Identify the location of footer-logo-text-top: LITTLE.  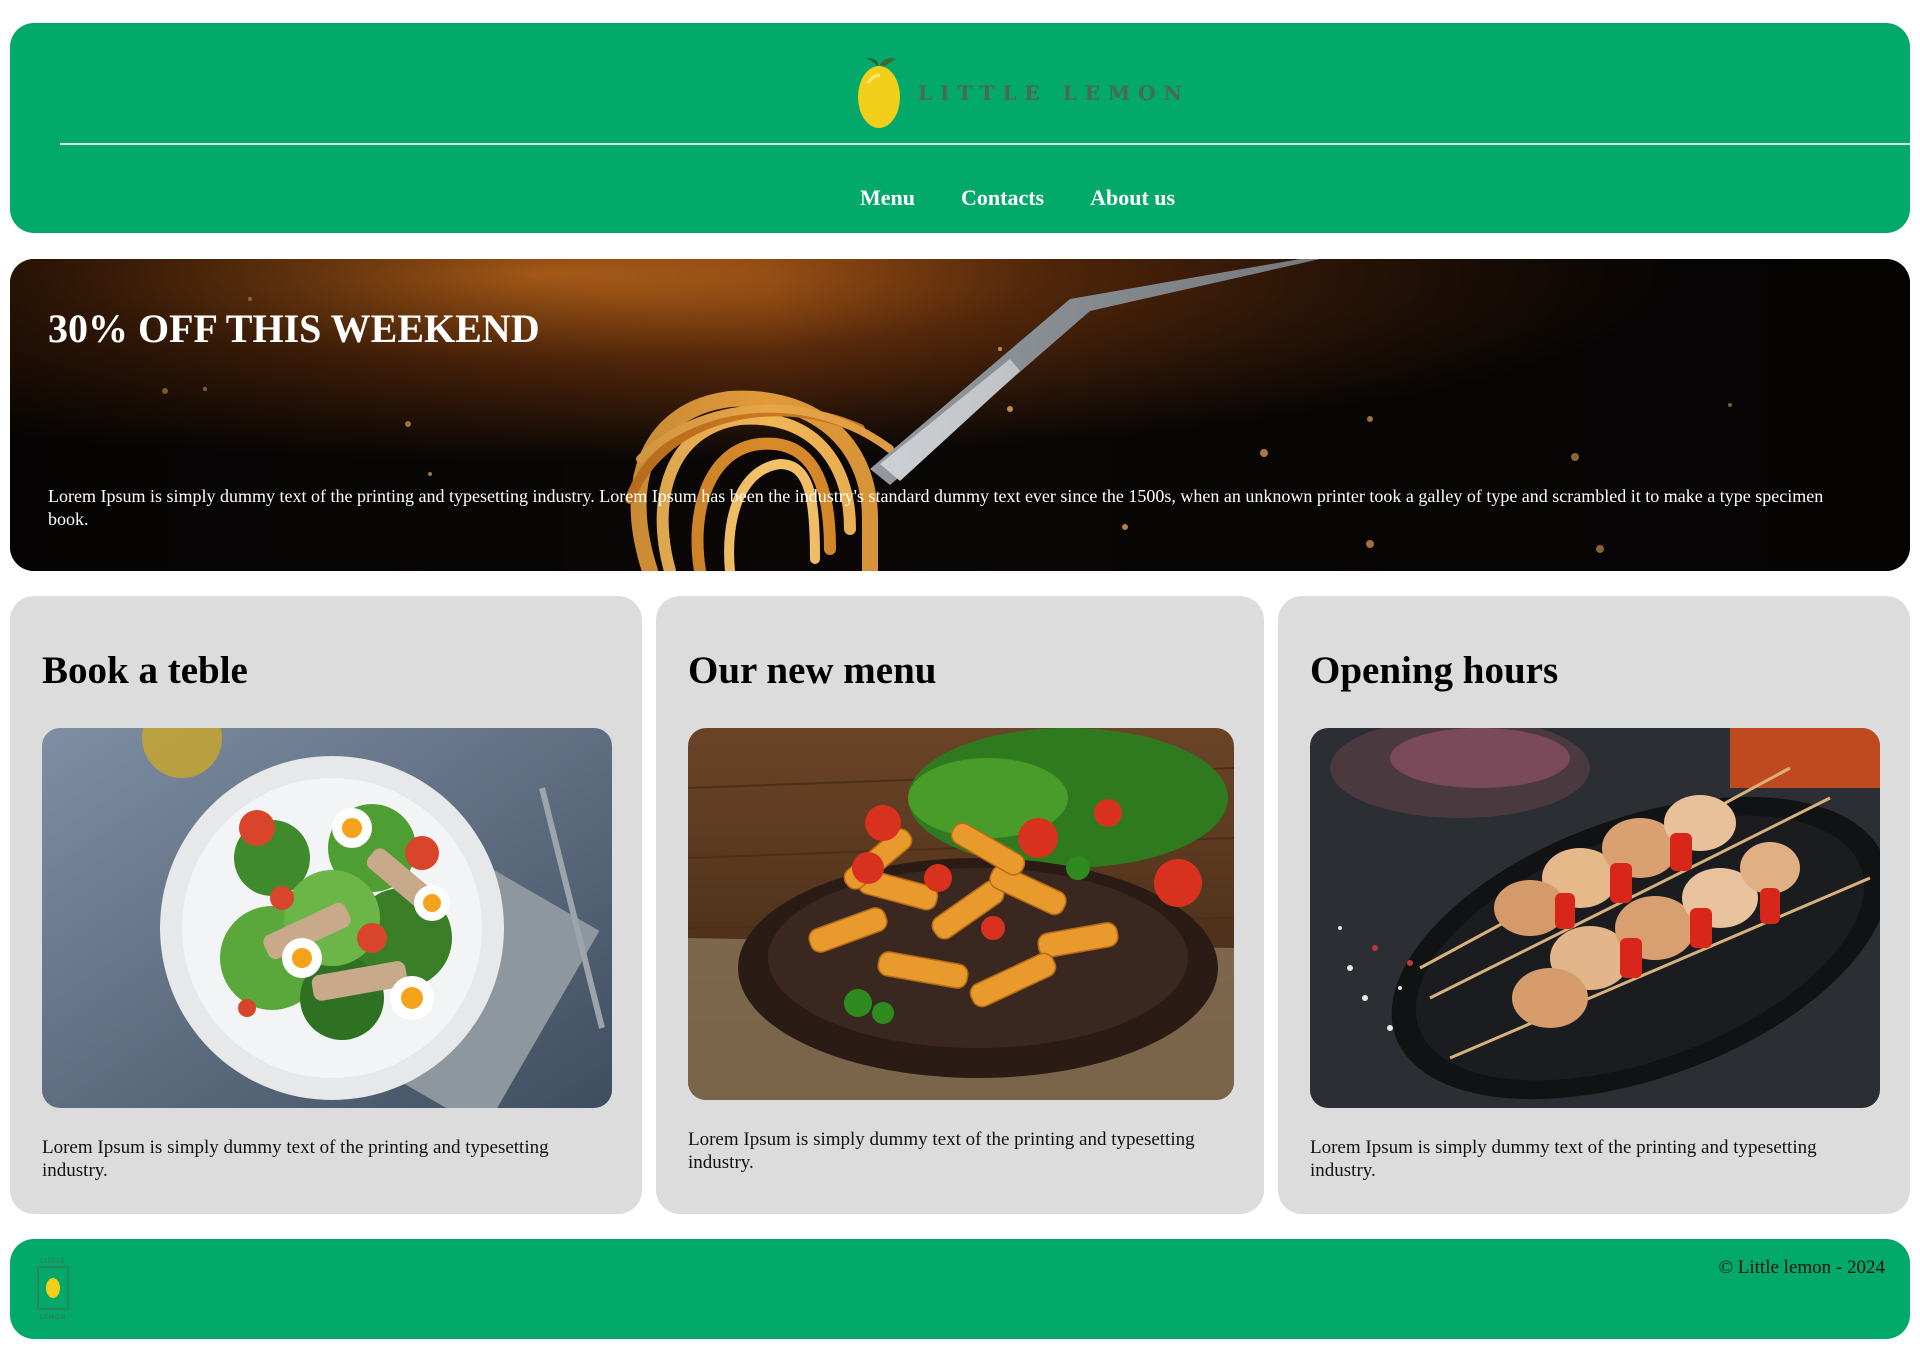
(52, 1261).